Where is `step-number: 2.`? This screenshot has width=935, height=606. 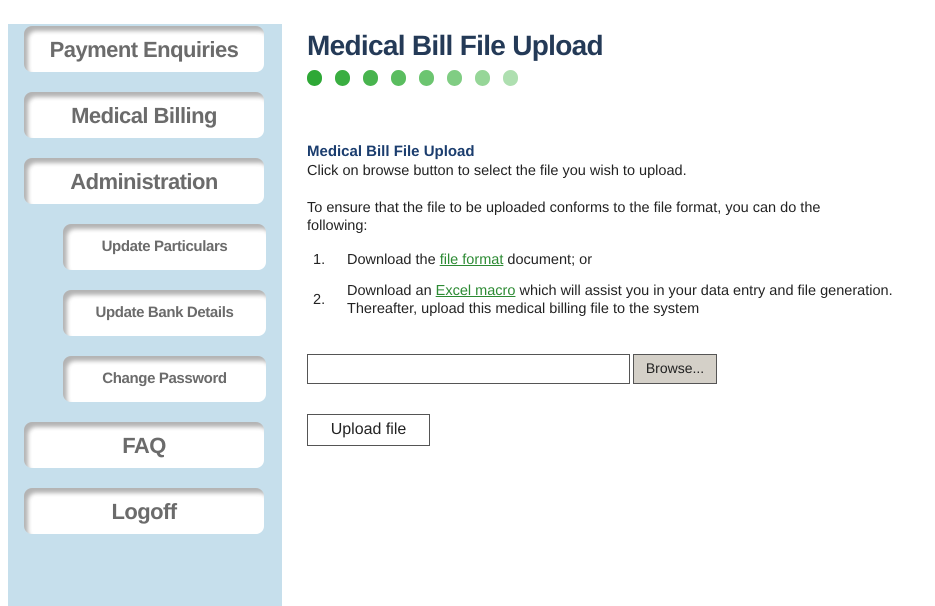 step-number: 2. is located at coordinates (319, 299).